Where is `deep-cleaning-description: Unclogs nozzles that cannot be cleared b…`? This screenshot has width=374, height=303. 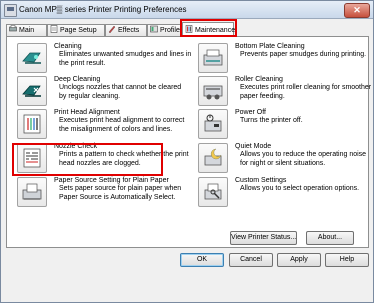 deep-cleaning-description: Unclogs nozzles that cannot be cleared b… is located at coordinates (120, 92).